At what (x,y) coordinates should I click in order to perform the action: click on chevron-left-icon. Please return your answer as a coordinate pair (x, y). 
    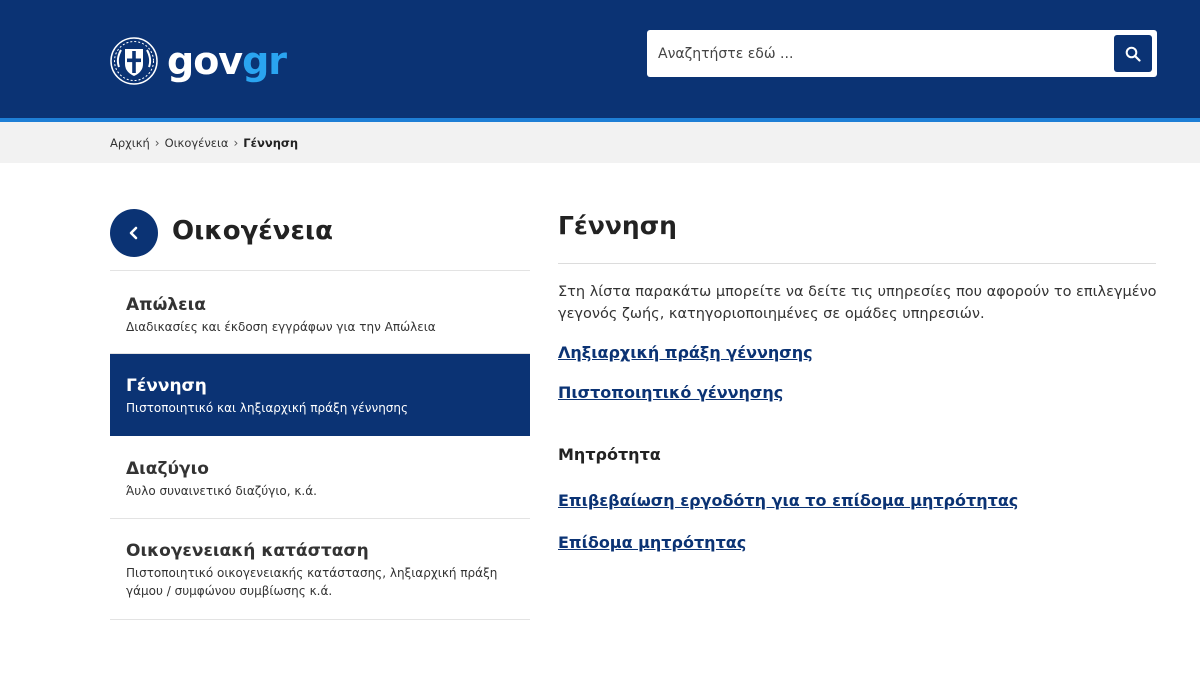
    Looking at the image, I should click on (133, 233).